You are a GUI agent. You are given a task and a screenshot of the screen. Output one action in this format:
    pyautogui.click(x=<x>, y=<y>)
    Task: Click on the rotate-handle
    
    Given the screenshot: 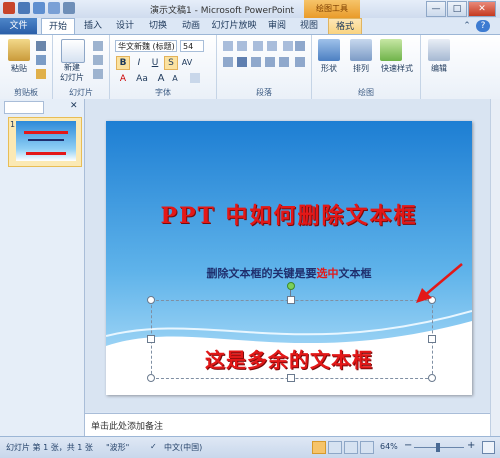 What is the action you would take?
    pyautogui.click(x=291, y=286)
    